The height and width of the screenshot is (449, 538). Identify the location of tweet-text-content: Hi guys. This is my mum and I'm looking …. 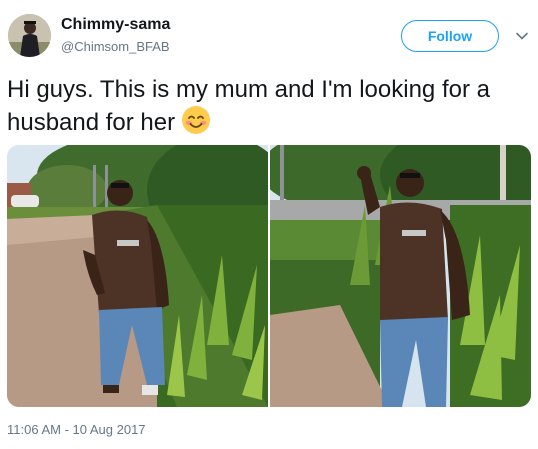
(248, 106).